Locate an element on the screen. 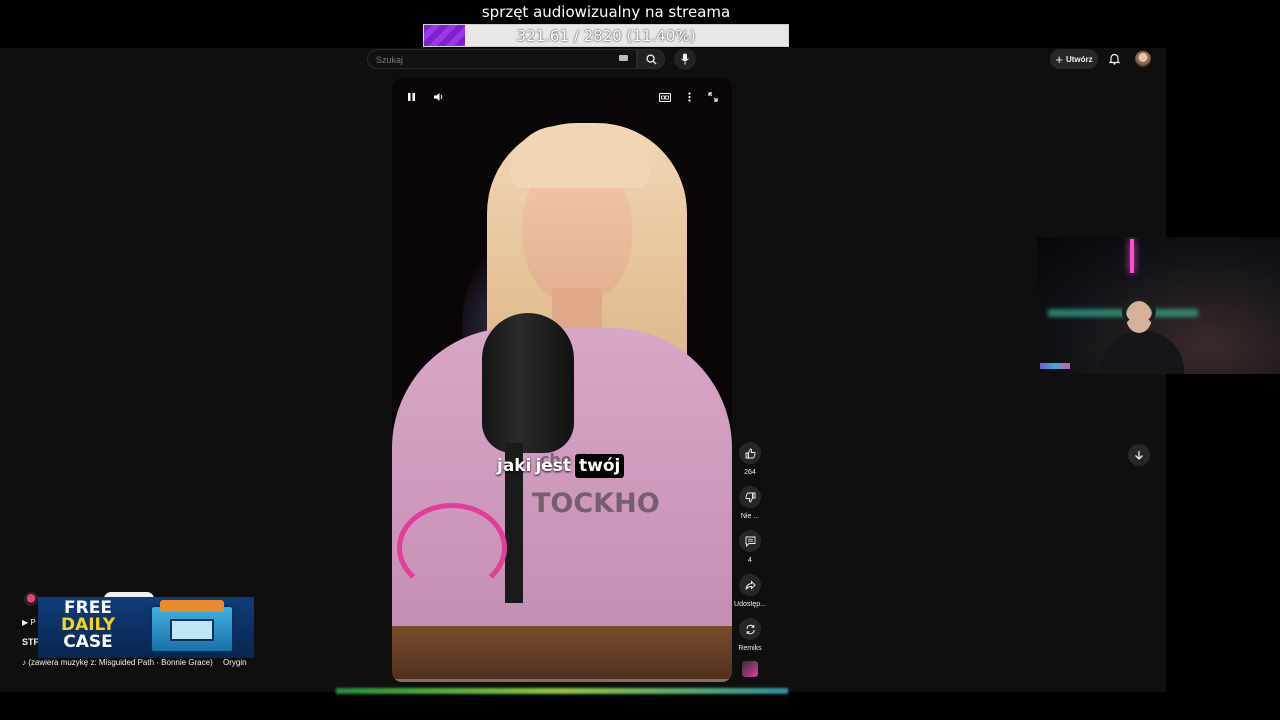 This screenshot has width=1280, height=720. pink-cable is located at coordinates (452, 548).